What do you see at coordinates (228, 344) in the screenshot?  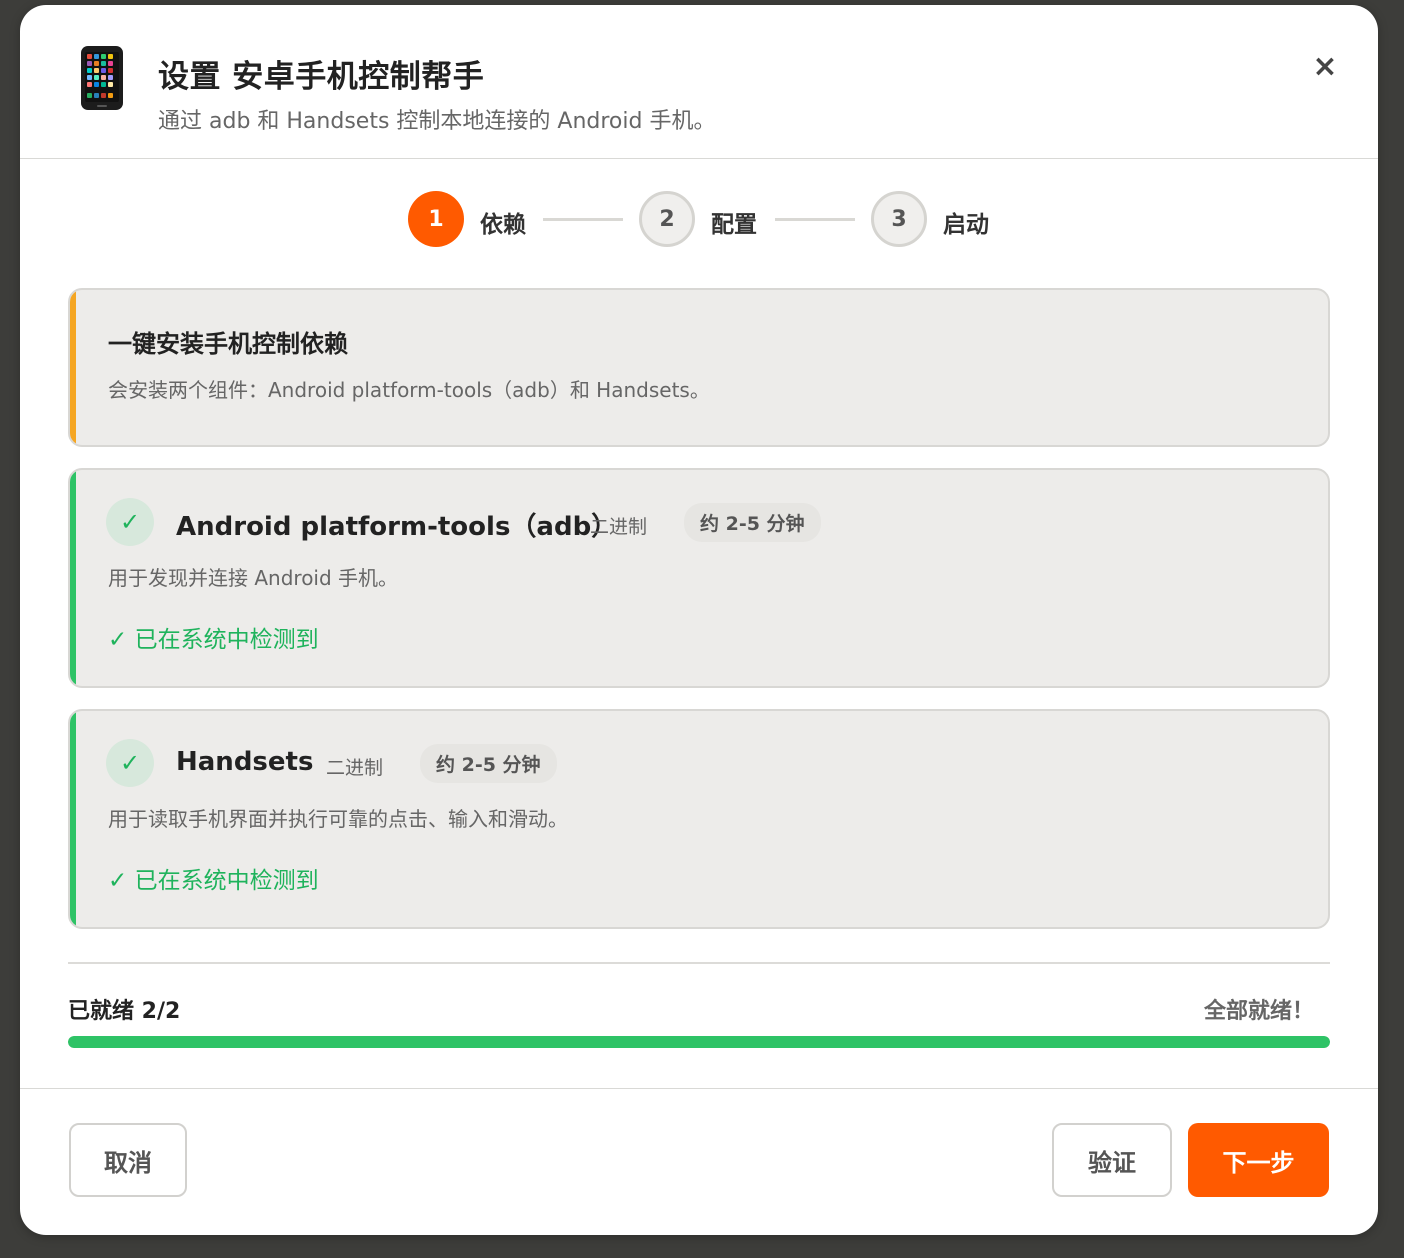 I see `intro-title: 一键安装手机控制依赖` at bounding box center [228, 344].